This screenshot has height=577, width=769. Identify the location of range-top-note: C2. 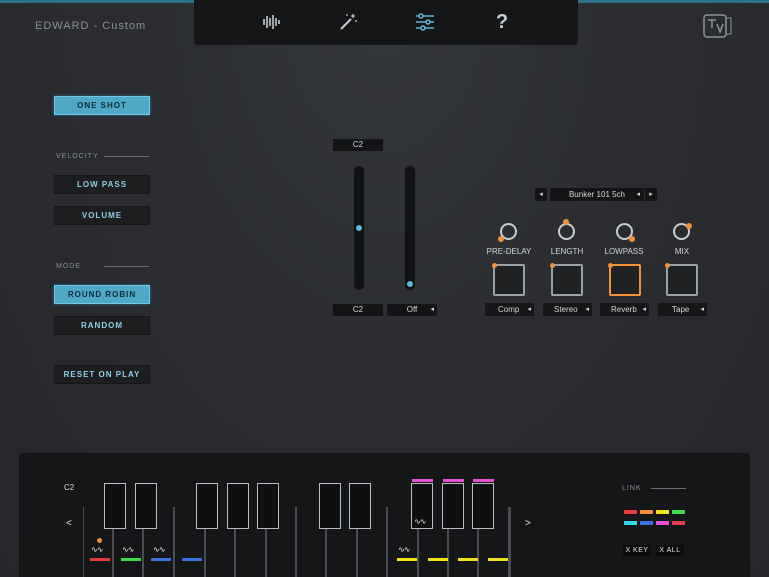
(358, 145).